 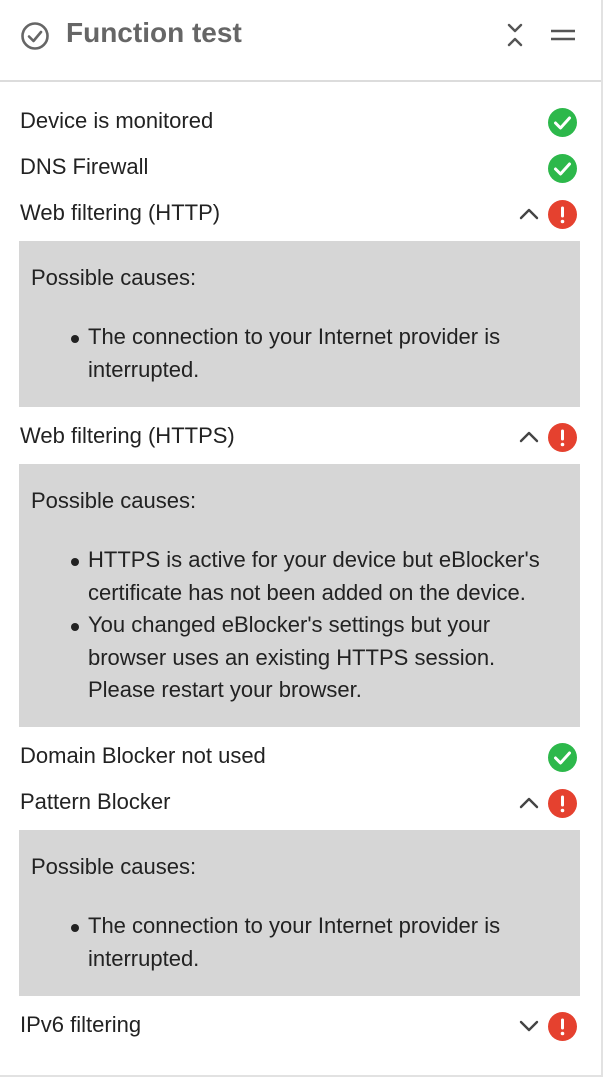 I want to click on check-circle-icon, so click(x=35, y=36).